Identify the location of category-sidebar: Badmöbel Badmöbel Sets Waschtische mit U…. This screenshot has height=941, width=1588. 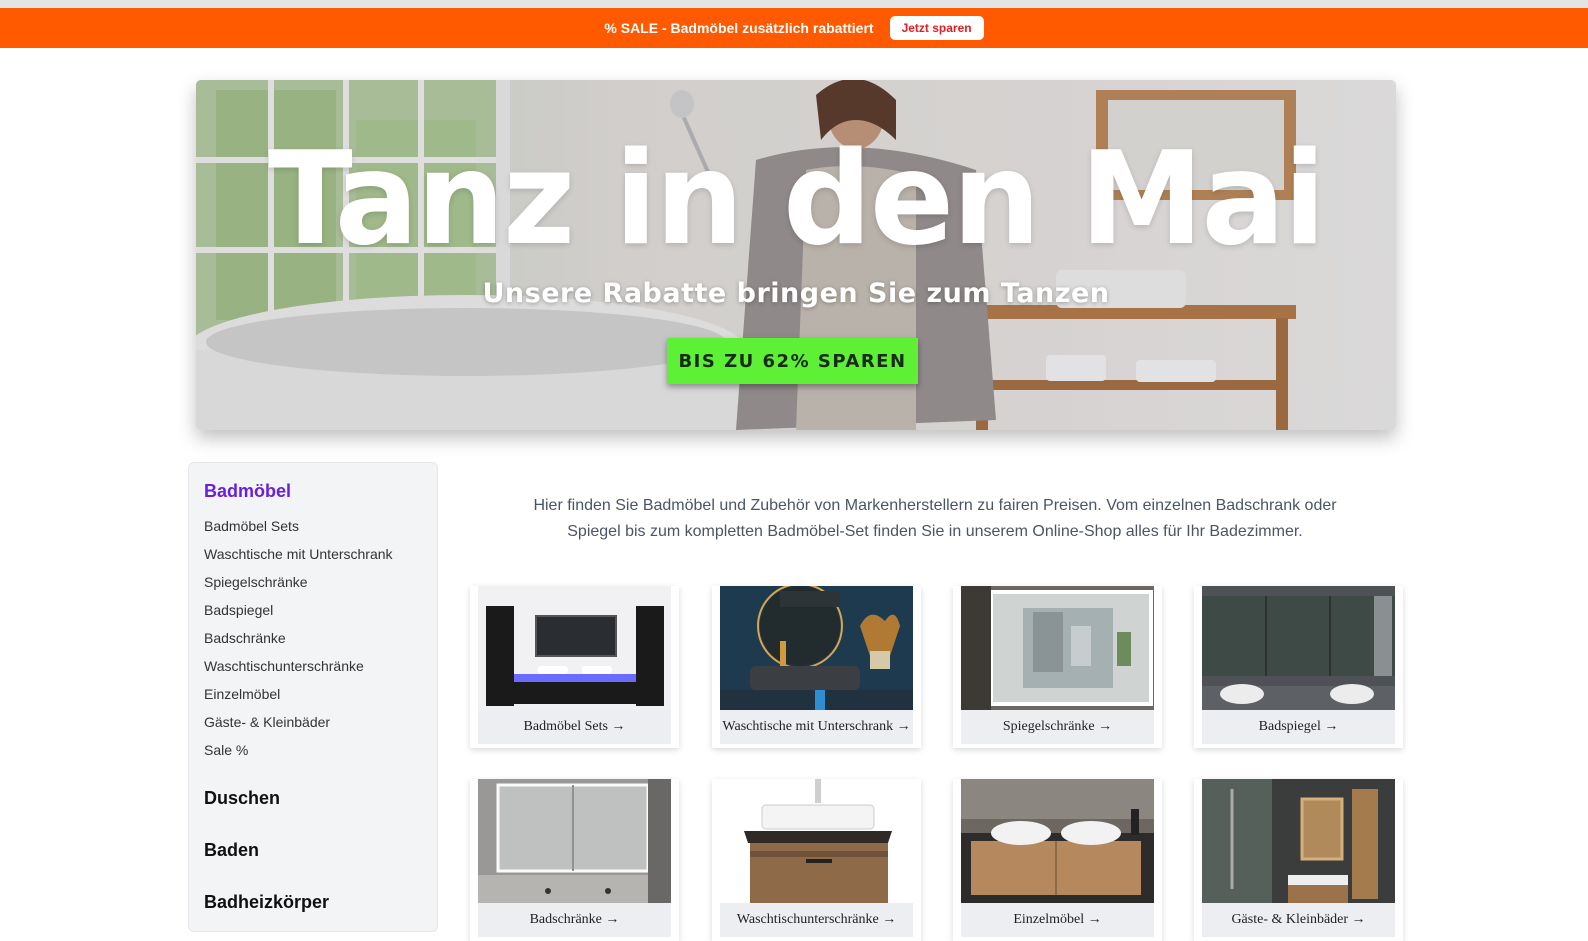
(313, 697).